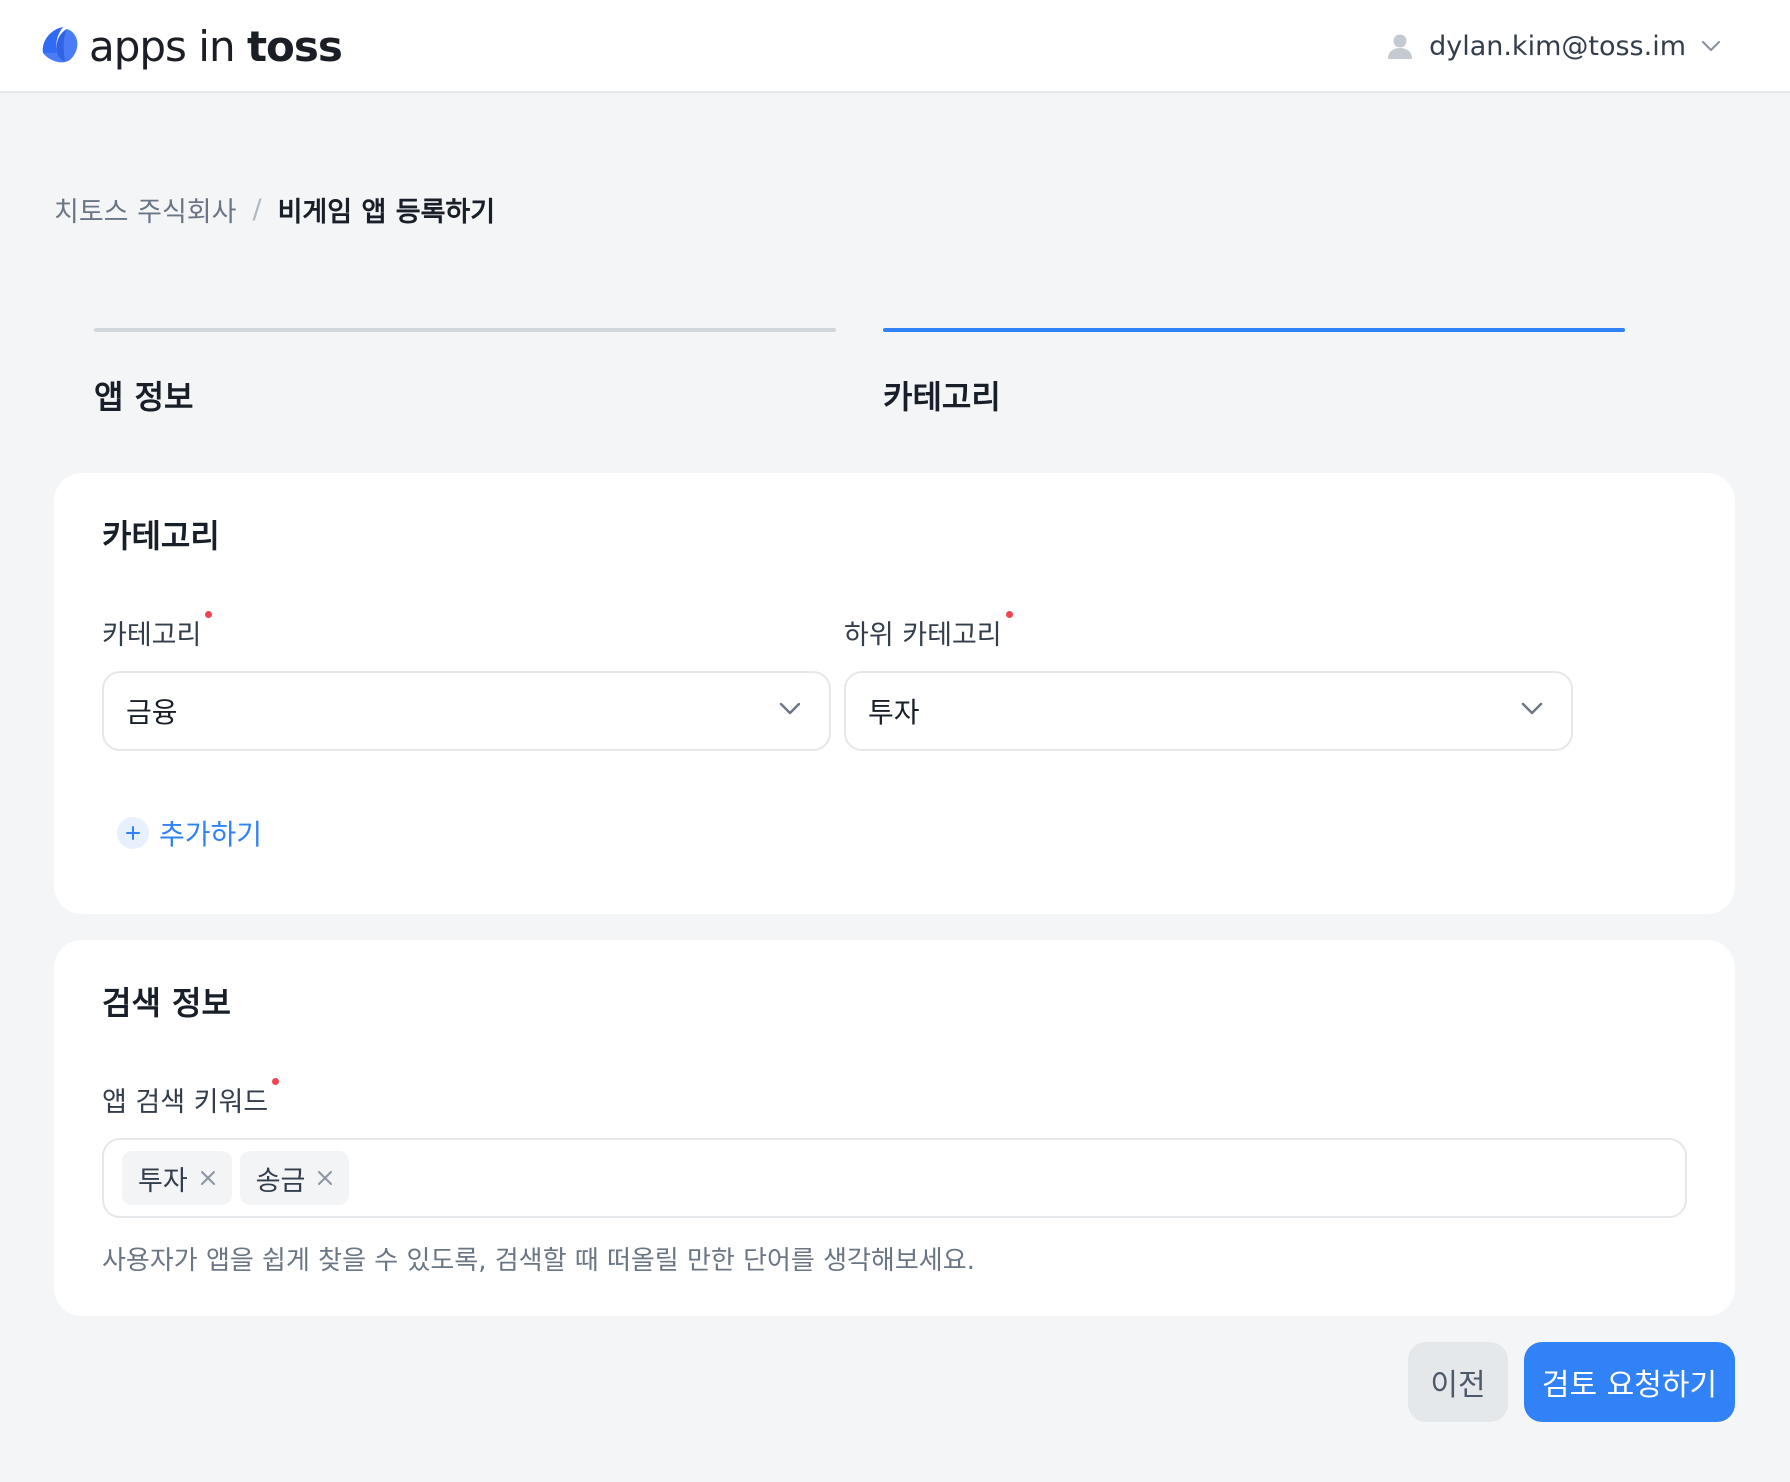 Image resolution: width=1790 pixels, height=1482 pixels. I want to click on submit-review-button: 검토 요청하기, so click(1629, 1382).